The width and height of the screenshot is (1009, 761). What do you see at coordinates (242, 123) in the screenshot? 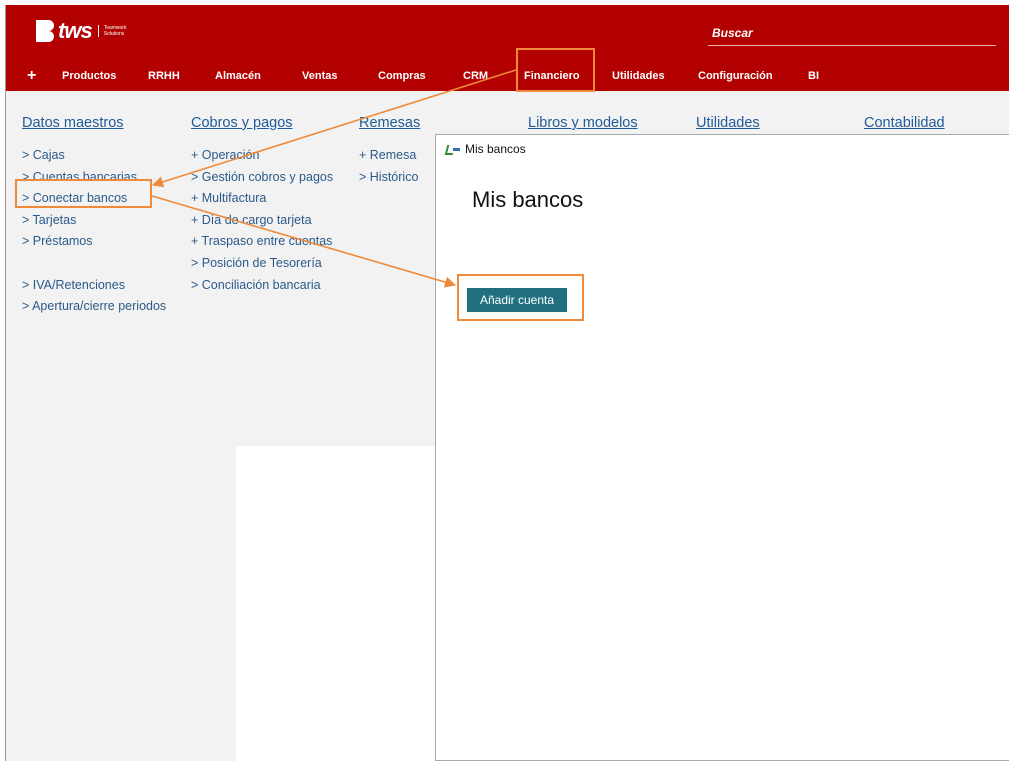
I see `column-cobros-y-pagos: Cobros y pagos` at bounding box center [242, 123].